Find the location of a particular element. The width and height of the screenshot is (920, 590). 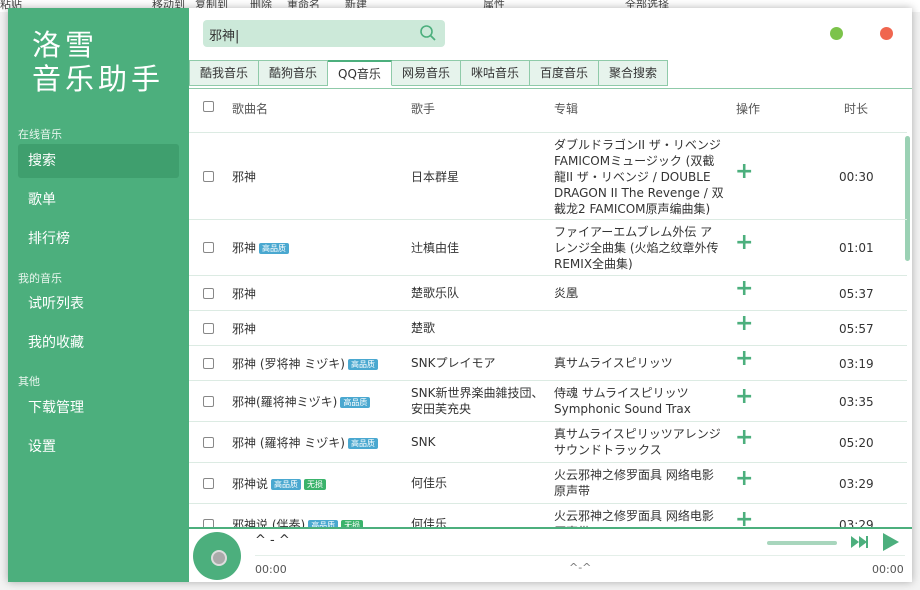

song-name-text: 邪神 (羅将神 ミヅキ) is located at coordinates (288, 442).